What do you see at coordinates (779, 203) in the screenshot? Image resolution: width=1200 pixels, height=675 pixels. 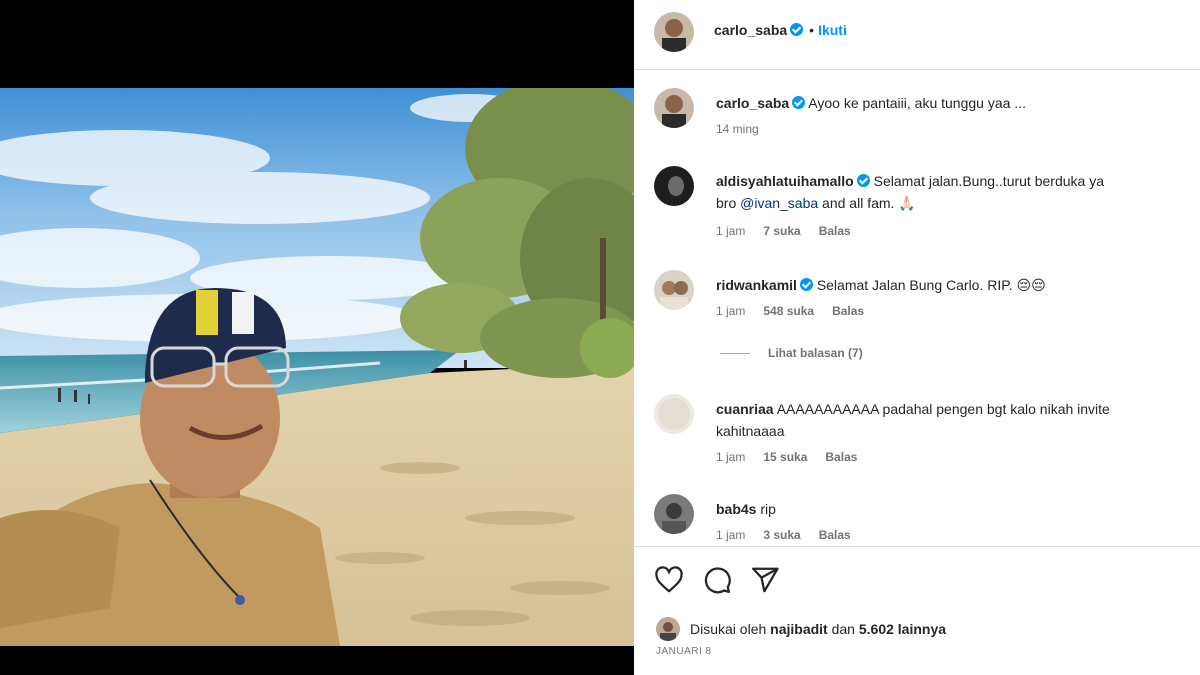 I see `mention-link: @ivan_saba` at bounding box center [779, 203].